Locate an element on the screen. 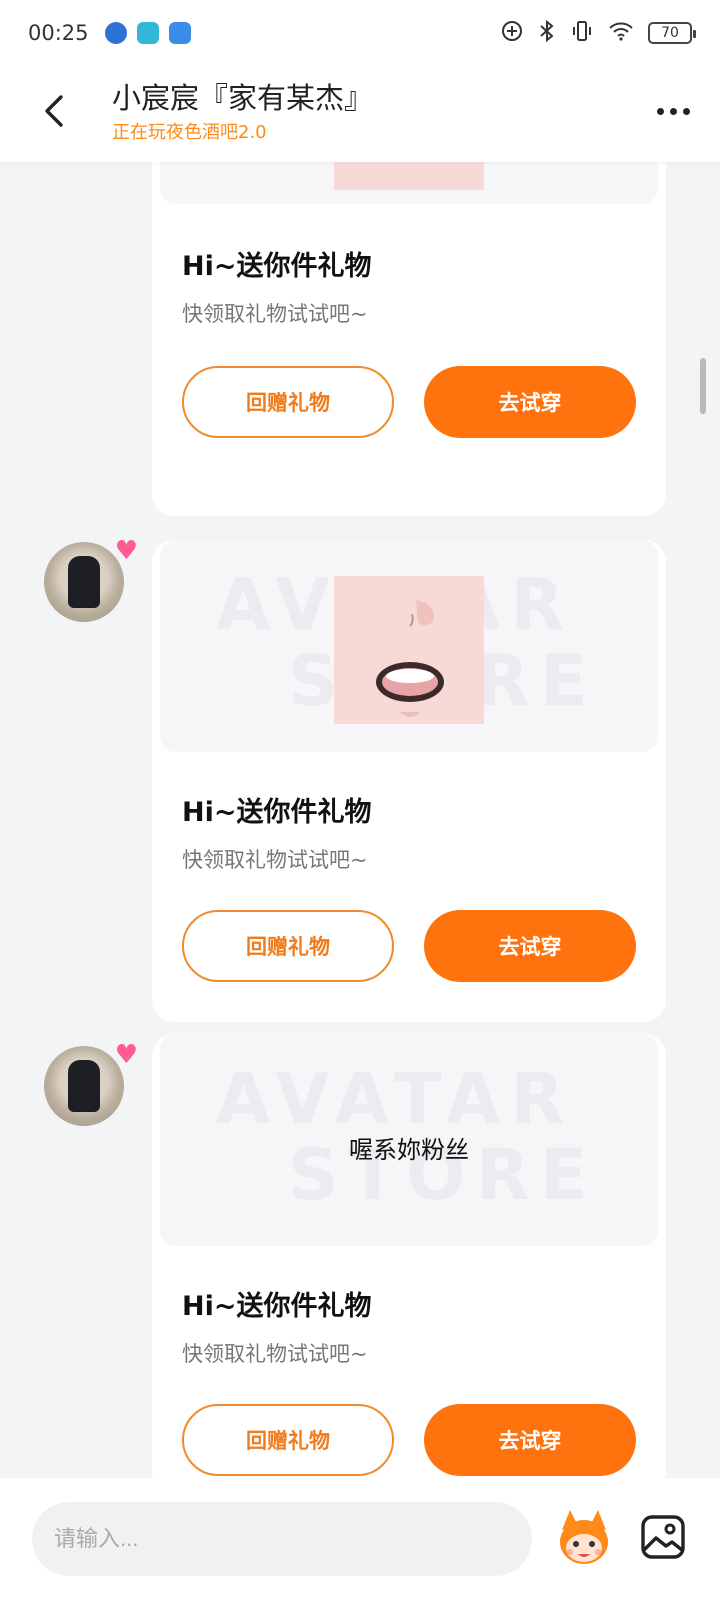  chat-header: 小宸宸『家有某杰』 正在玩夜色酒吧2.0 is located at coordinates (360, 114).